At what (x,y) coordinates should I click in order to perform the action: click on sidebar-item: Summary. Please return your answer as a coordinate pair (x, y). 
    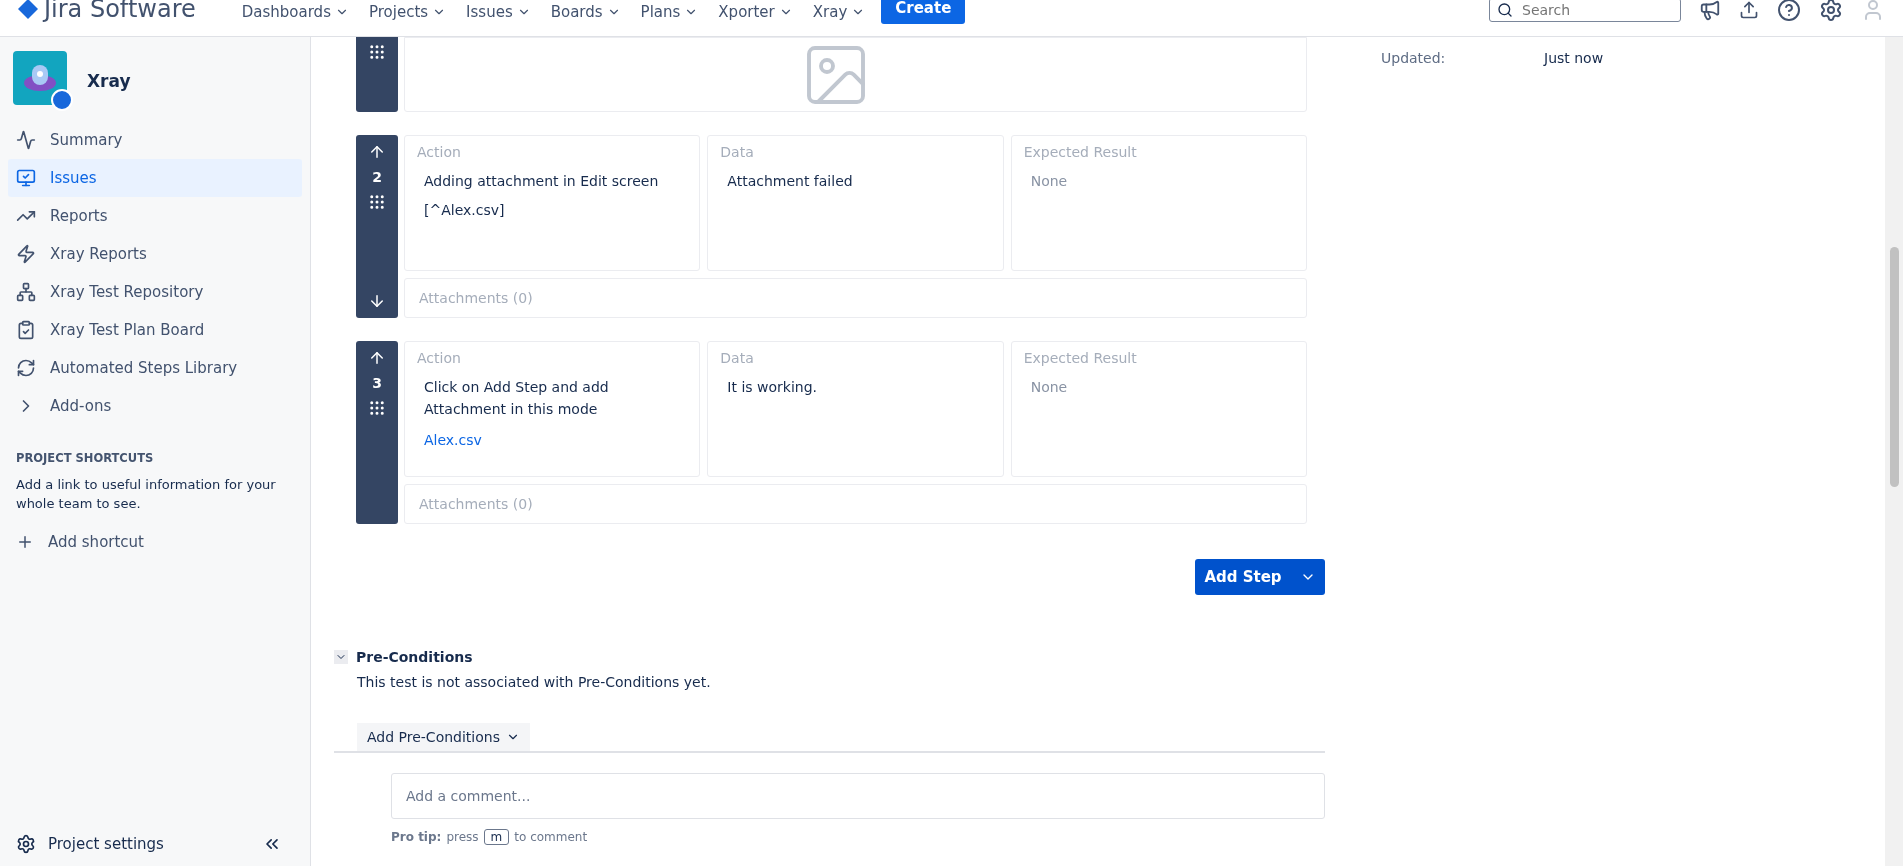
    Looking at the image, I should click on (155, 140).